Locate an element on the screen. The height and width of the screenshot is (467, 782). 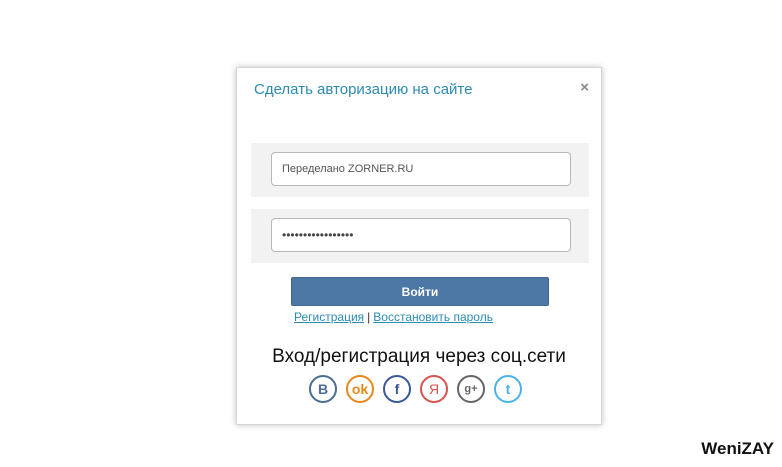
register-link: Регистрация is located at coordinates (329, 317).